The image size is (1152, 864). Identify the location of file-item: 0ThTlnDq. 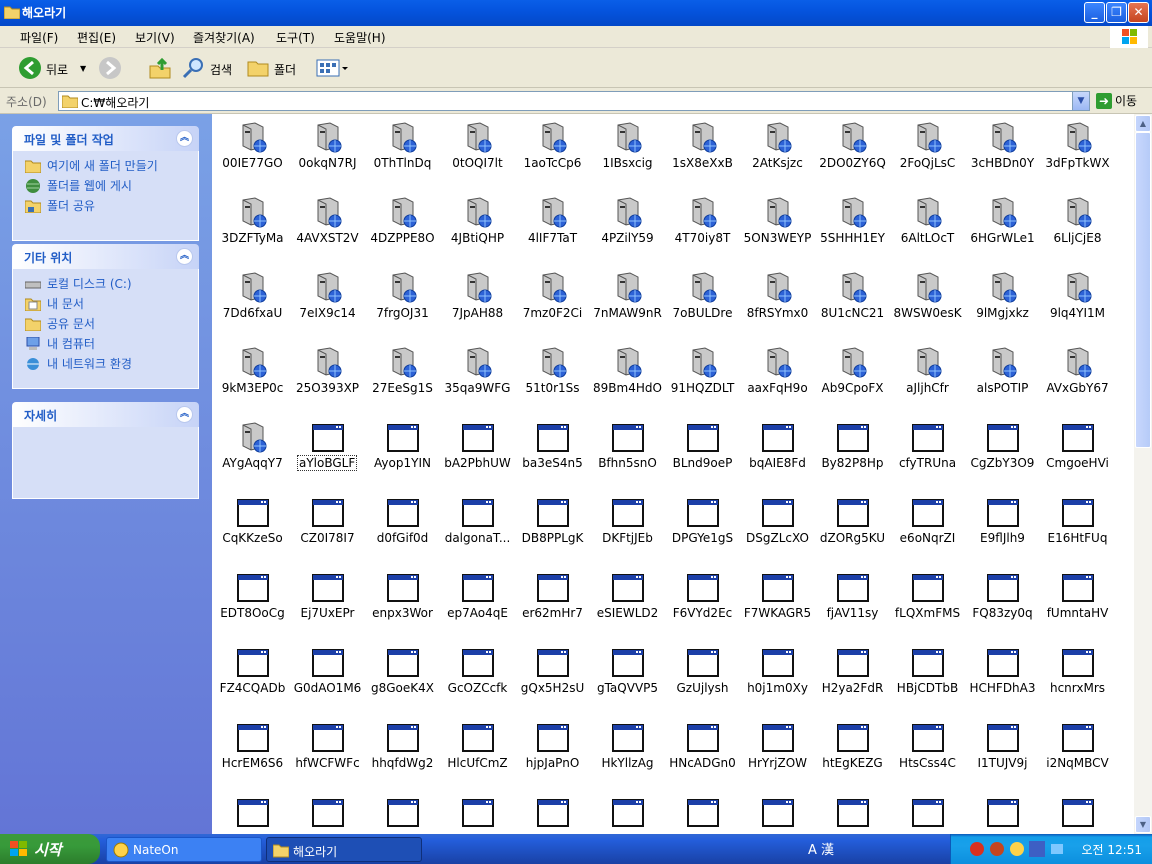
(402, 153).